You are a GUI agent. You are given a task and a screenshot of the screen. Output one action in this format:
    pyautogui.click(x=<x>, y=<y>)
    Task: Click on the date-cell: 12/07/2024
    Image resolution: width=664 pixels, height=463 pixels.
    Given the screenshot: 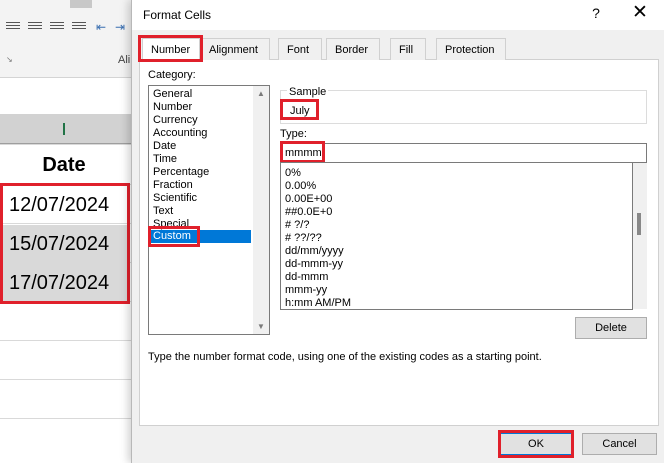 What is the action you would take?
    pyautogui.click(x=64, y=205)
    